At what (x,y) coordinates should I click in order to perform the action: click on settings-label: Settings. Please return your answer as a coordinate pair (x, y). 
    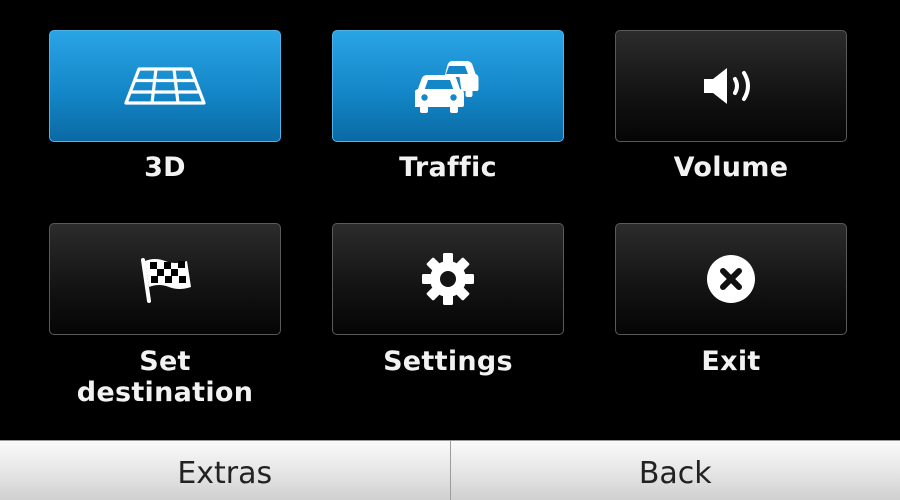
    Looking at the image, I should click on (448, 361).